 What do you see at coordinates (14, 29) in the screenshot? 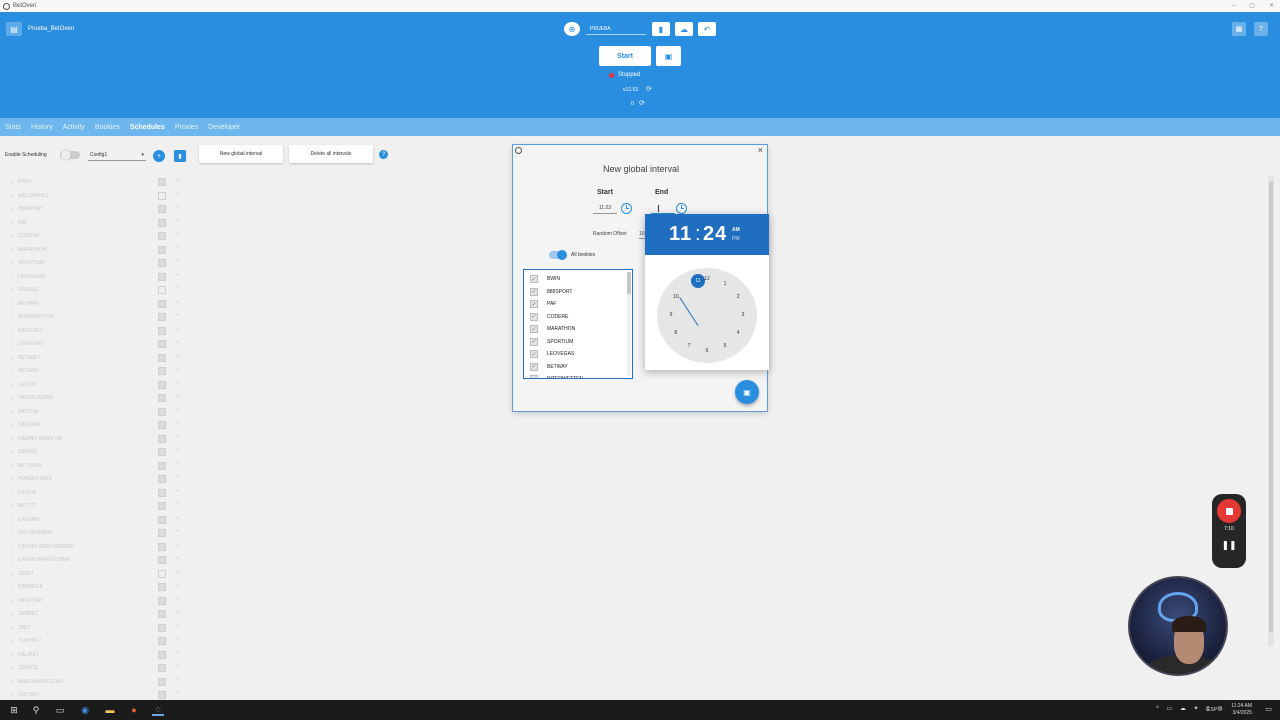
I see `profile-menu-button: ▤` at bounding box center [14, 29].